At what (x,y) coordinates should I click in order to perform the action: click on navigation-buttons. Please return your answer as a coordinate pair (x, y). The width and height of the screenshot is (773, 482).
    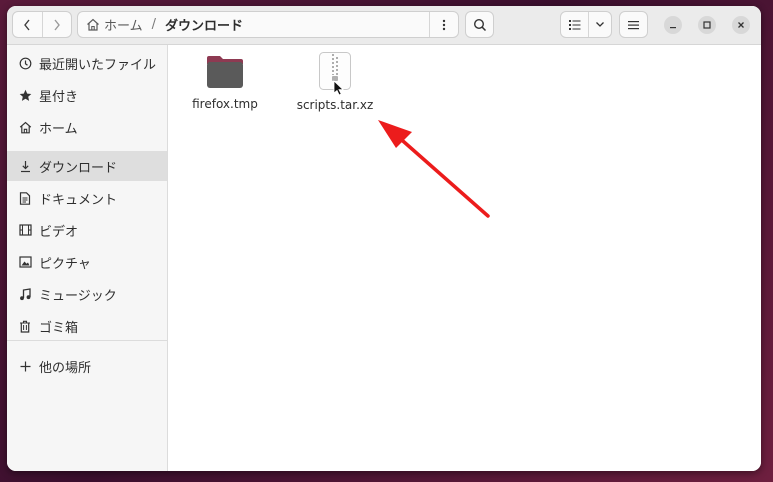
    Looking at the image, I should click on (42, 24).